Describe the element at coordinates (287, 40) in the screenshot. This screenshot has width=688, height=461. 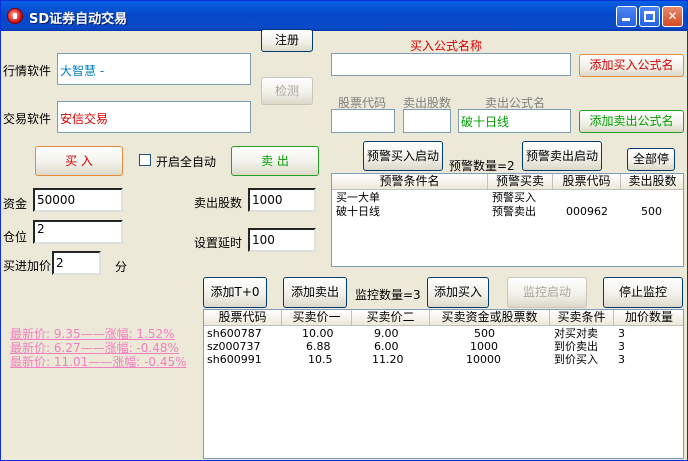
I see `register-button: 注册` at that location.